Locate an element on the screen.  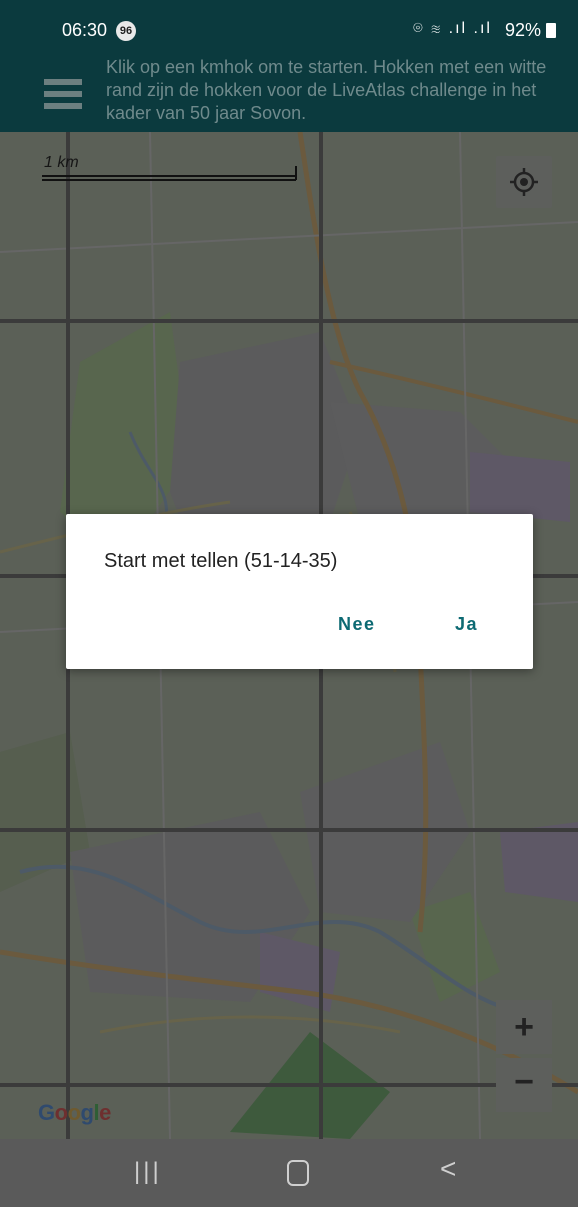
status-bar: 06:30 96 ⌾ ≋ .ıl .ıl 92% is located at coordinates (289, 23).